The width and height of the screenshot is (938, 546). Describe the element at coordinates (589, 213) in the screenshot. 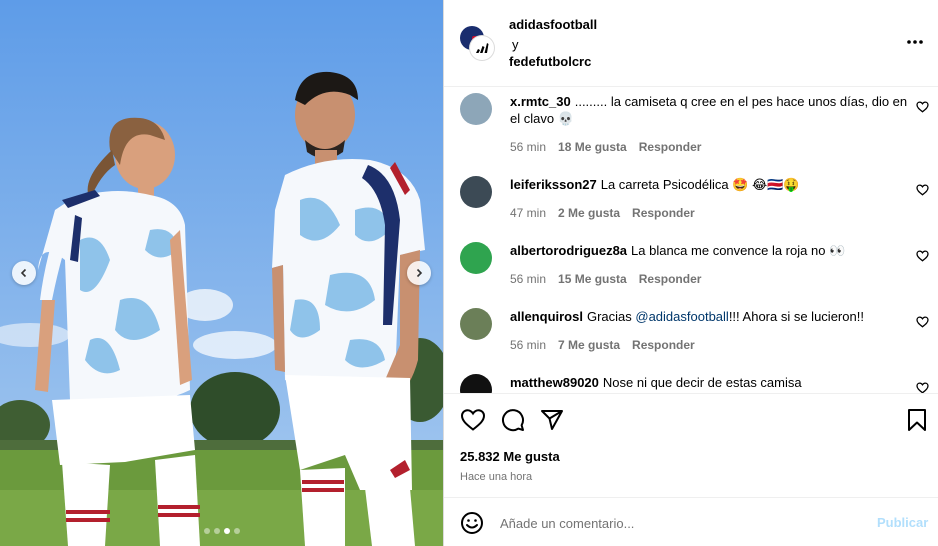

I see `comment-like-count: 2 Me gusta` at that location.